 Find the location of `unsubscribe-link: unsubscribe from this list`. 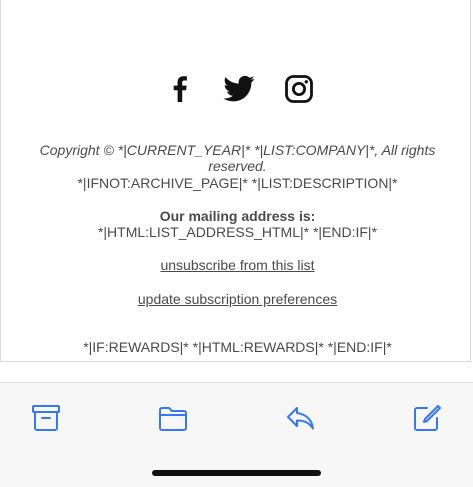

unsubscribe-link: unsubscribe from this list is located at coordinates (237, 265).